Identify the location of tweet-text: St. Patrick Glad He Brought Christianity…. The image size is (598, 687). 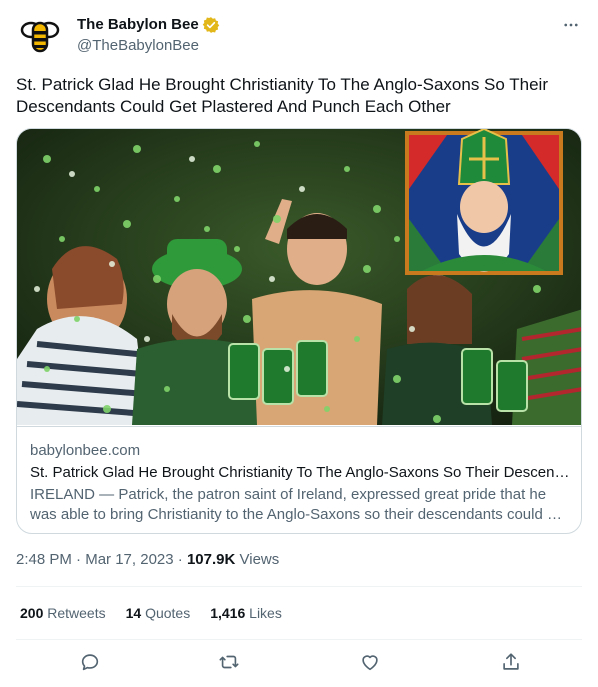
(282, 95).